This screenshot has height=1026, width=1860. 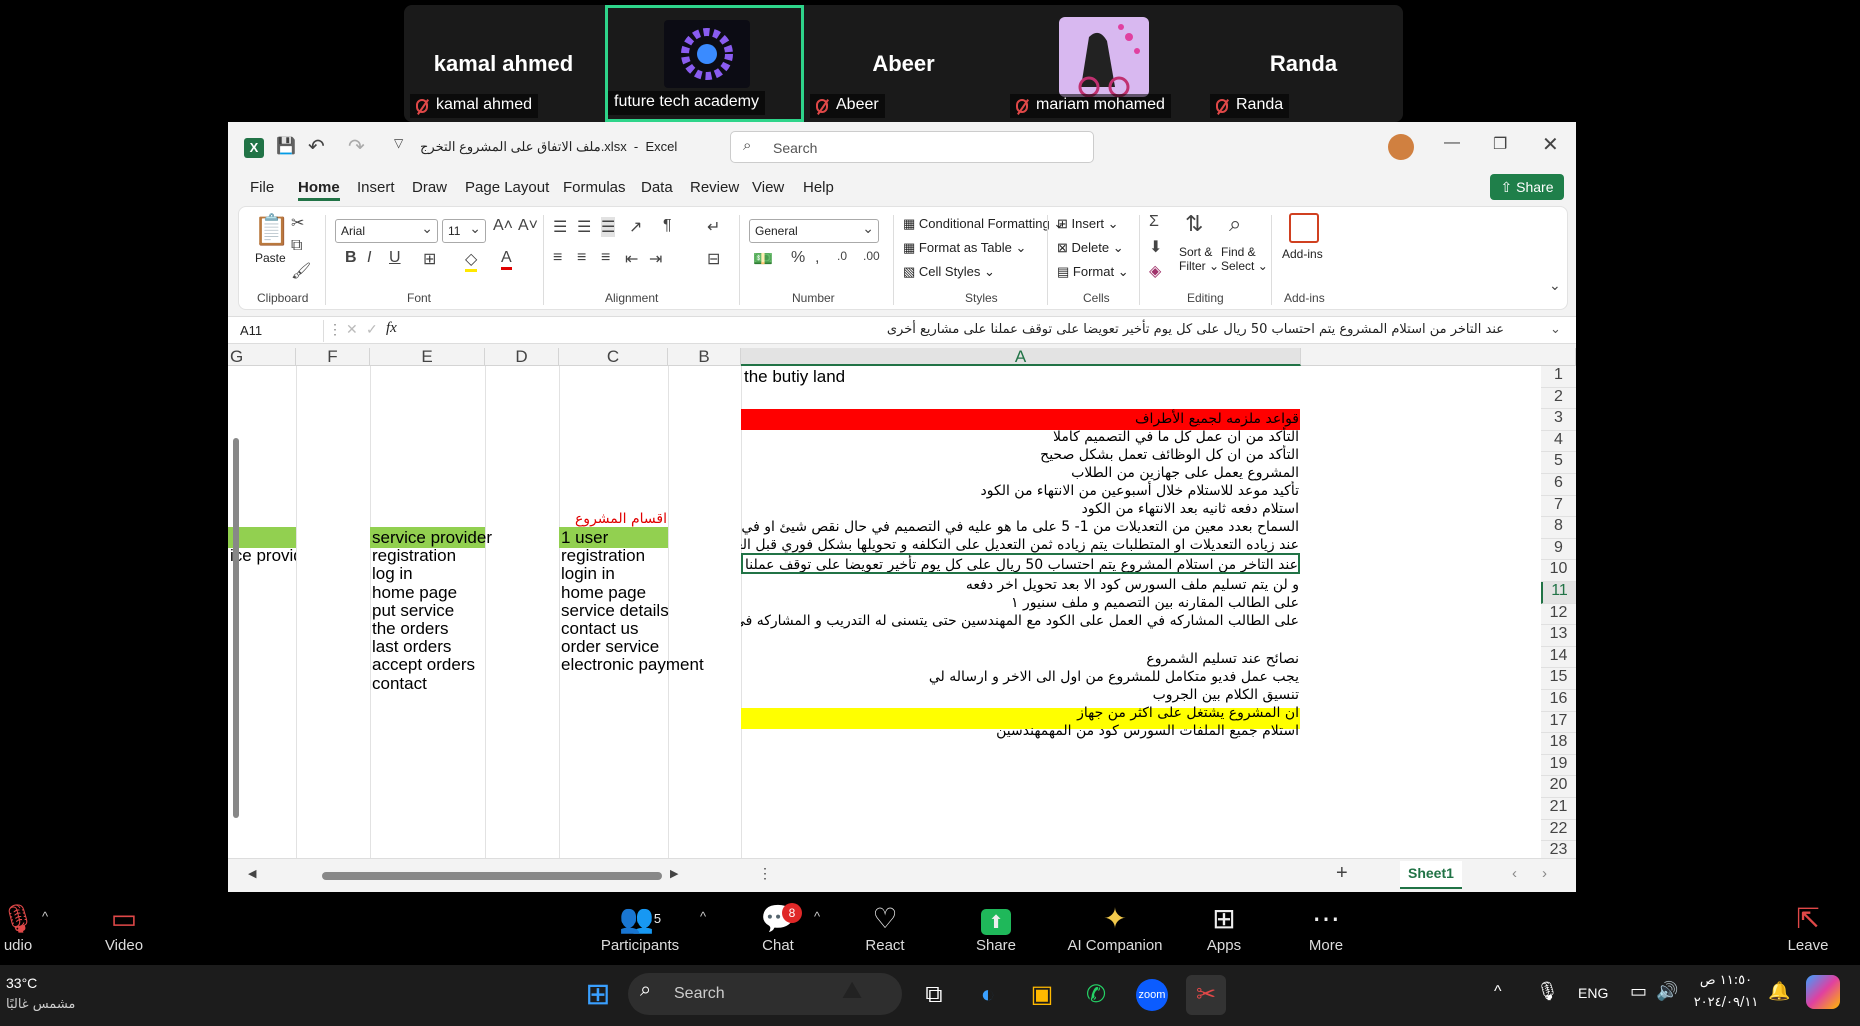 I want to click on share-screen-button: ⬆ Share, so click(x=996, y=927).